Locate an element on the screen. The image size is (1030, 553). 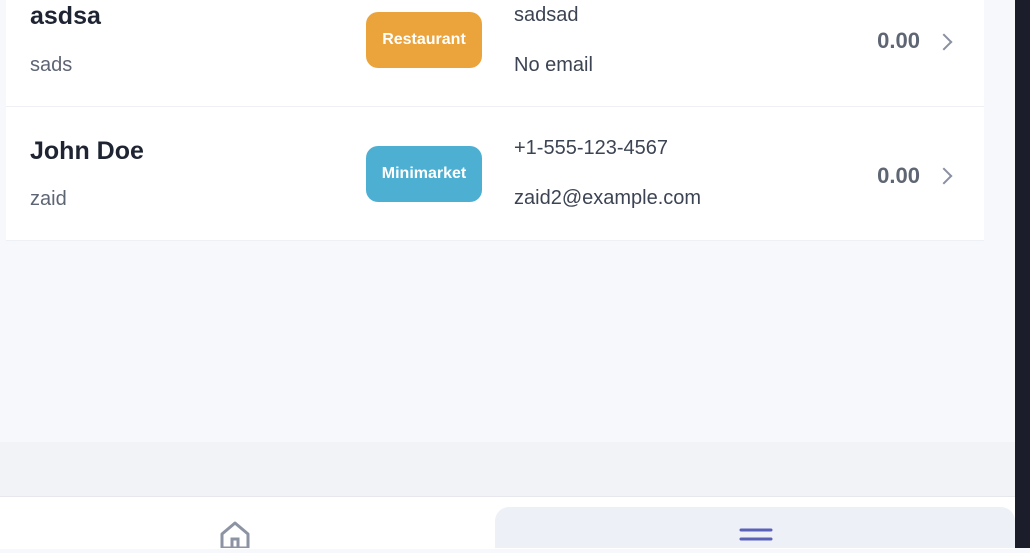
category-badge: Restaurant is located at coordinates (424, 40).